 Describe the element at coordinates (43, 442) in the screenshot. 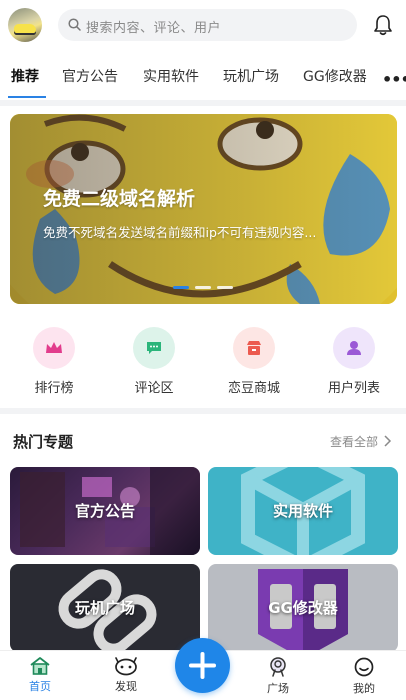

I see `section-title: 热门专题` at that location.